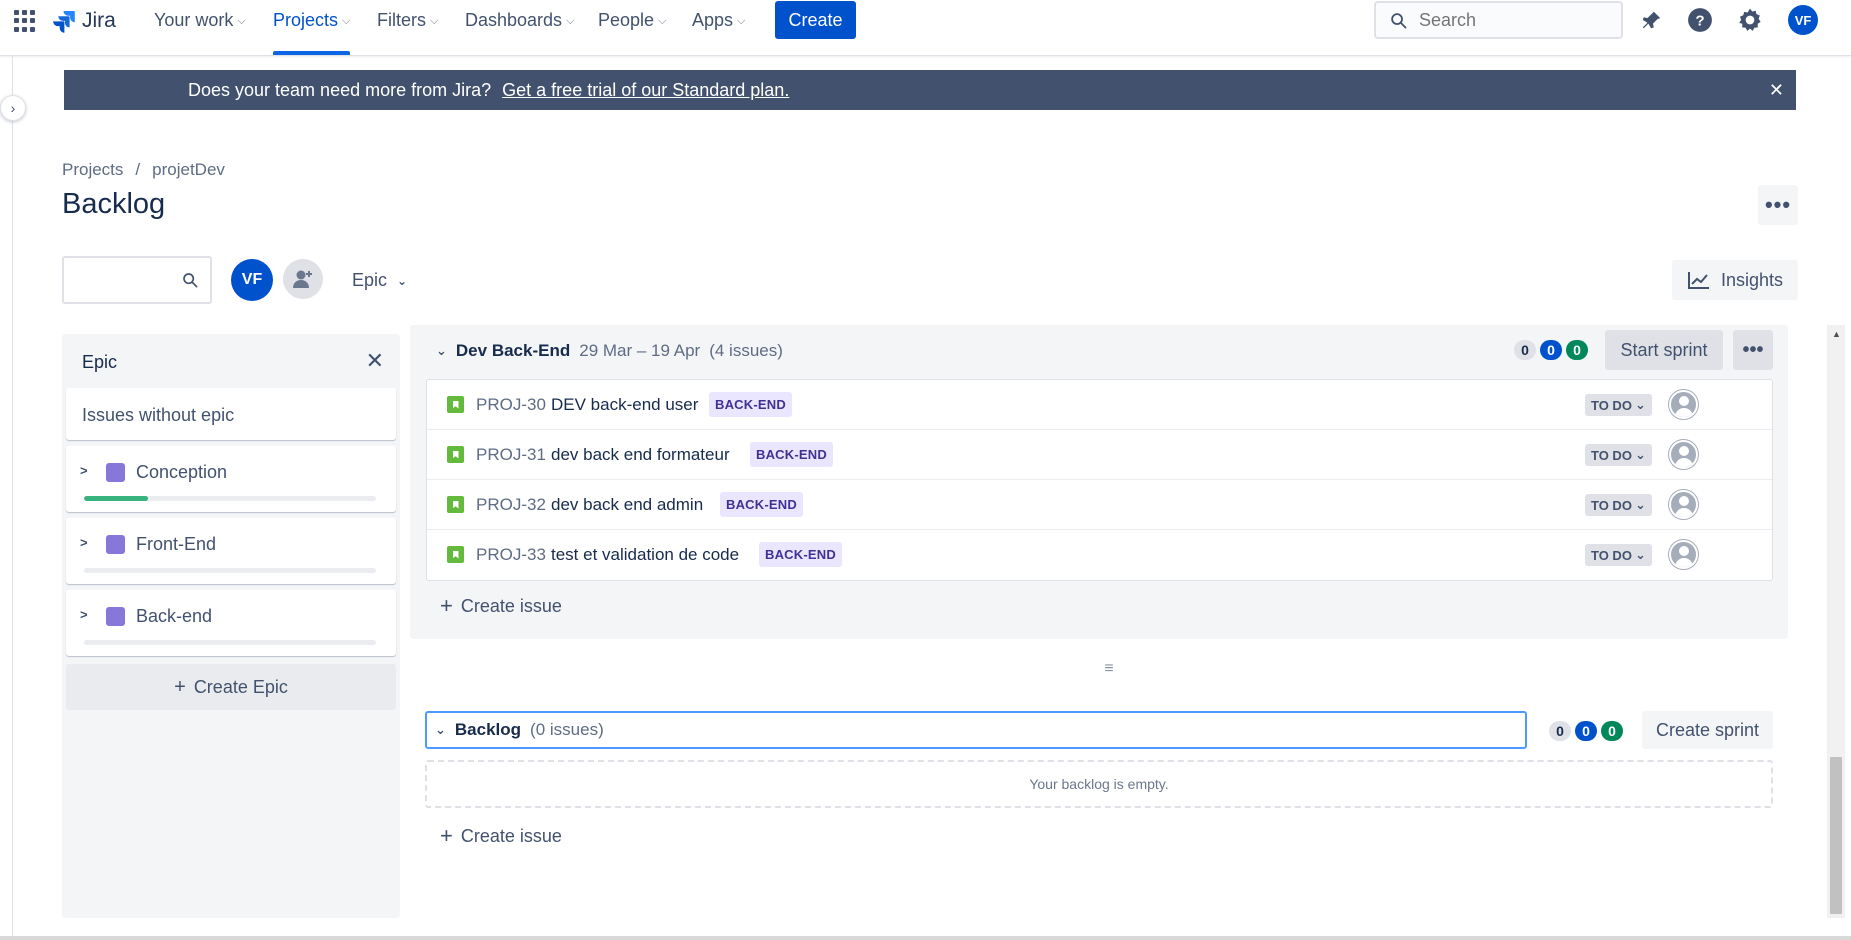  I want to click on scrollbar-thumb, so click(1836, 835).